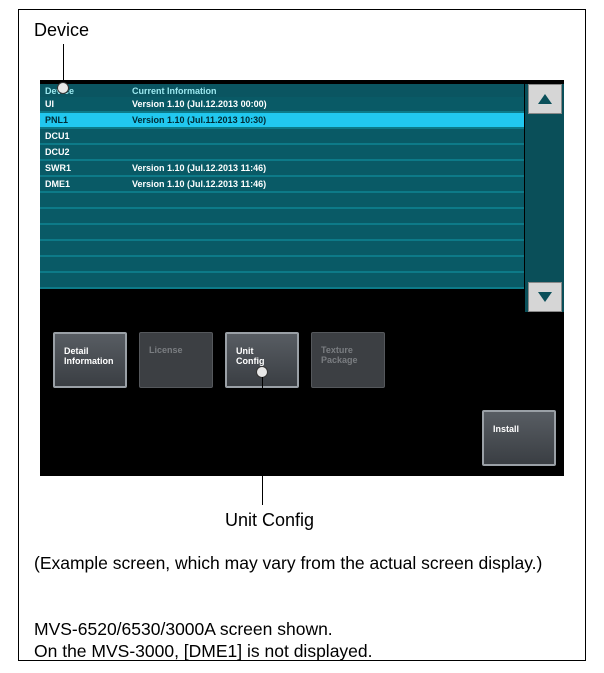  What do you see at coordinates (90, 360) in the screenshot?
I see `detail-information-button: Detail Information` at bounding box center [90, 360].